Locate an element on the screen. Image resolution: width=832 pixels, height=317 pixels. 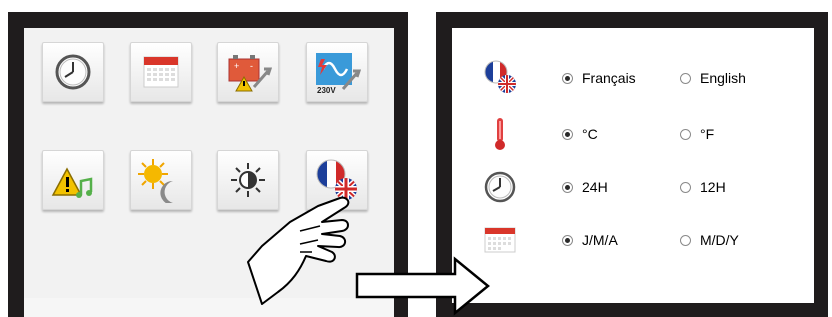
power-230v-tools-icon: 230V is located at coordinates (338, 74).